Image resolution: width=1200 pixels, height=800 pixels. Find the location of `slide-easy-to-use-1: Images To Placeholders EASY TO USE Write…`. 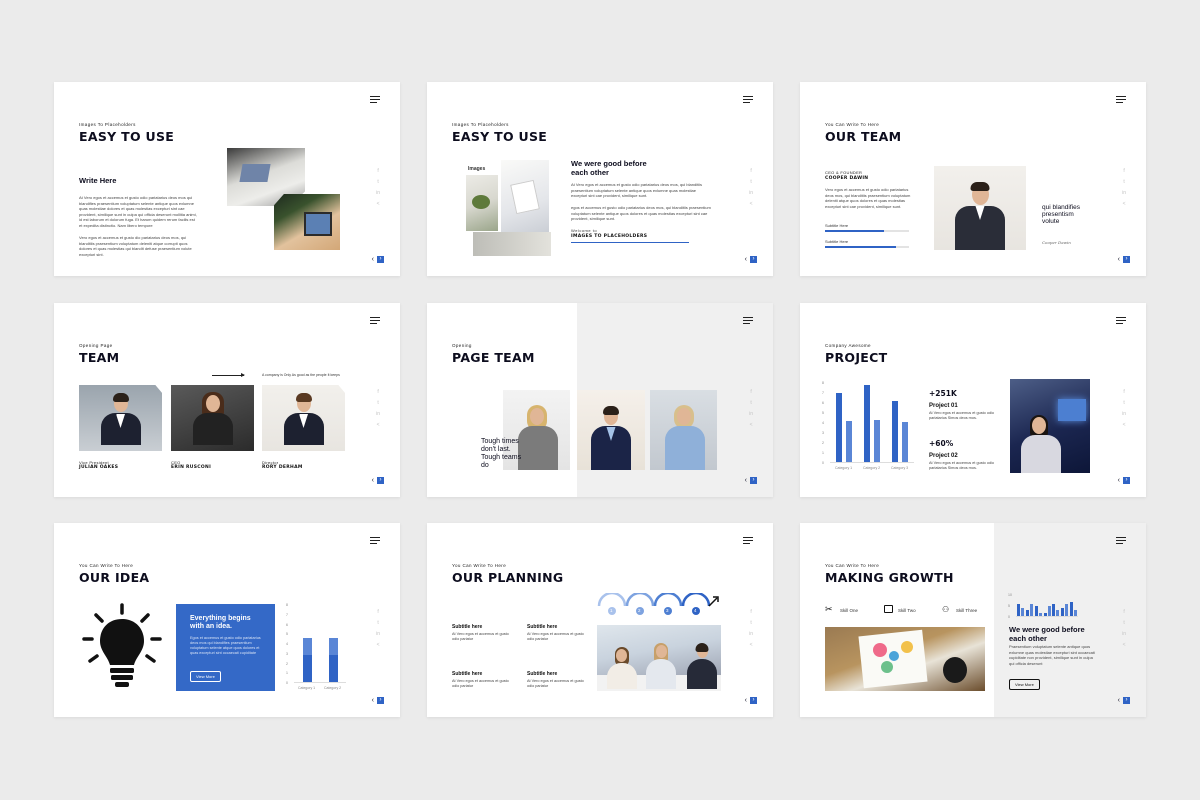

slide-easy-to-use-1: Images To Placeholders EASY TO USE Write… is located at coordinates (227, 179).